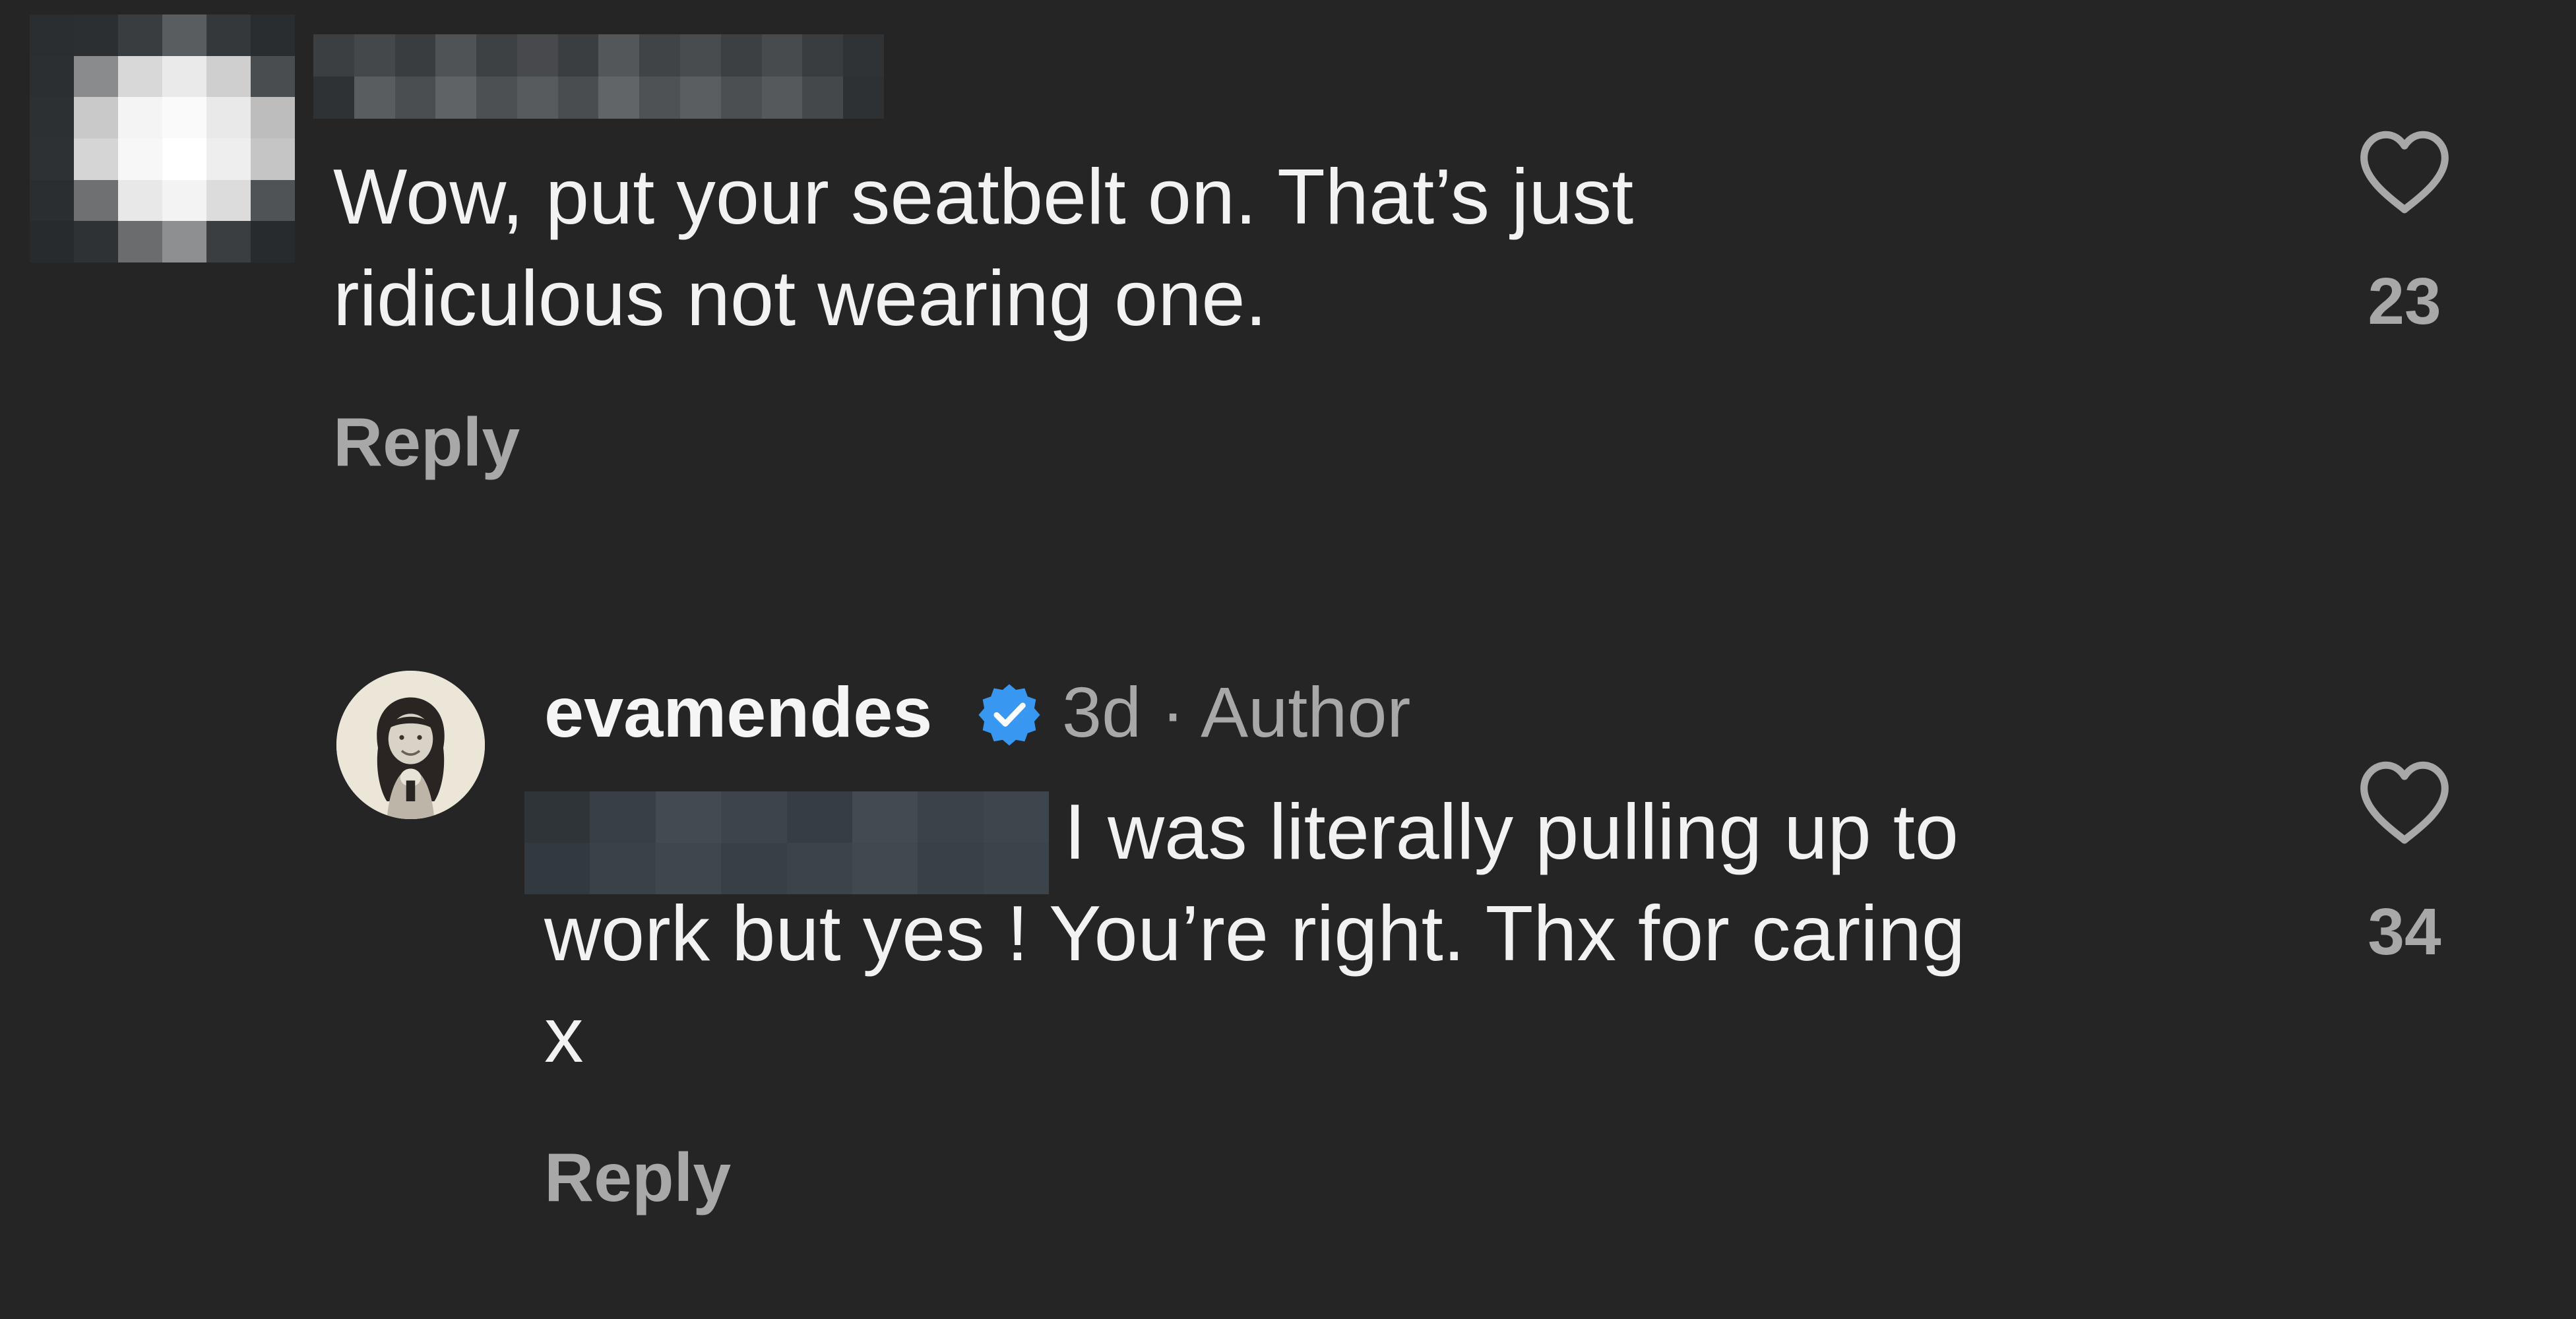  Describe the element at coordinates (738, 712) in the screenshot. I see `author-username: evamendes` at that location.